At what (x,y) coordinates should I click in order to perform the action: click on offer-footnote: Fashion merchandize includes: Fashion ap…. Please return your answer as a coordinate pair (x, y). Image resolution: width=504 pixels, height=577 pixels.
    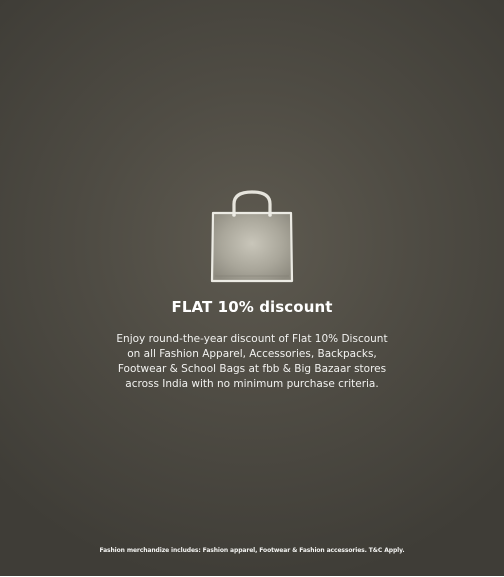
    Looking at the image, I should click on (252, 550).